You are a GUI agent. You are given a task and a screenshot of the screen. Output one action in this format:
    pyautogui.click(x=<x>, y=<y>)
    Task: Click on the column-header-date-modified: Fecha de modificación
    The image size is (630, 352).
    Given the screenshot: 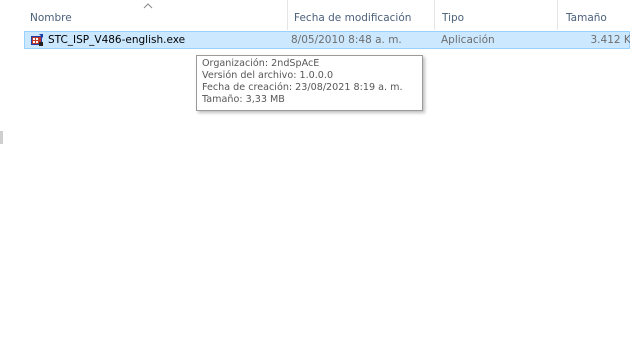 What is the action you would take?
    pyautogui.click(x=358, y=15)
    